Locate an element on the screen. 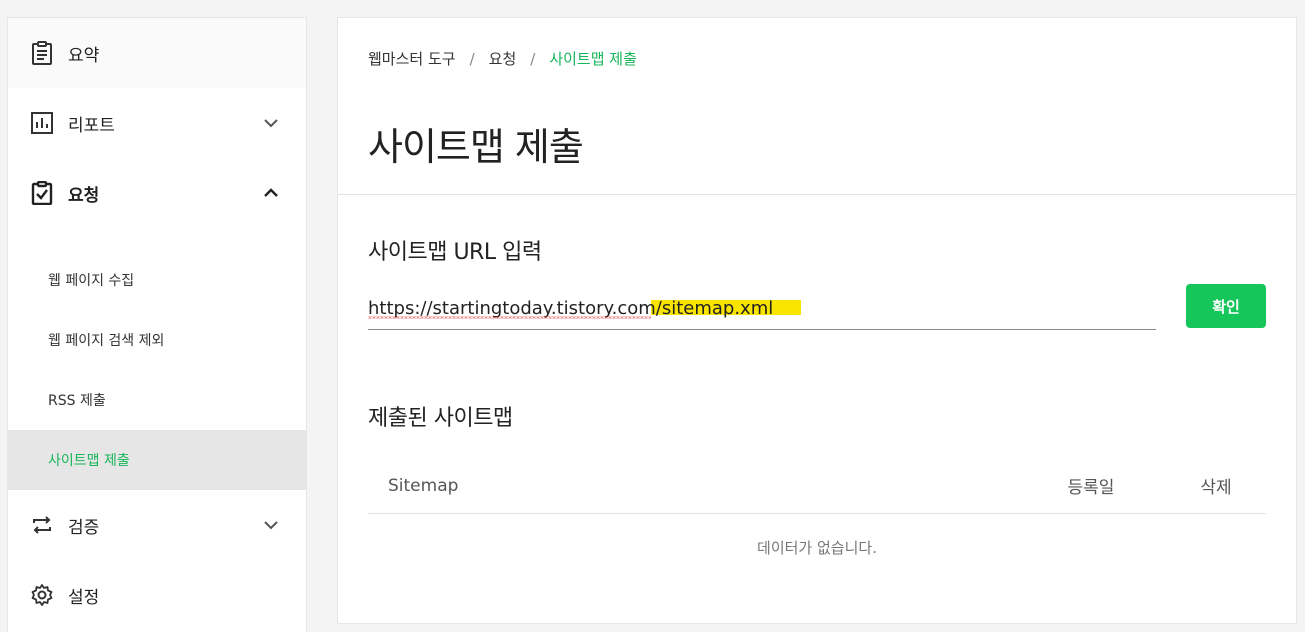  nav-request-label: 요청 is located at coordinates (84, 195).